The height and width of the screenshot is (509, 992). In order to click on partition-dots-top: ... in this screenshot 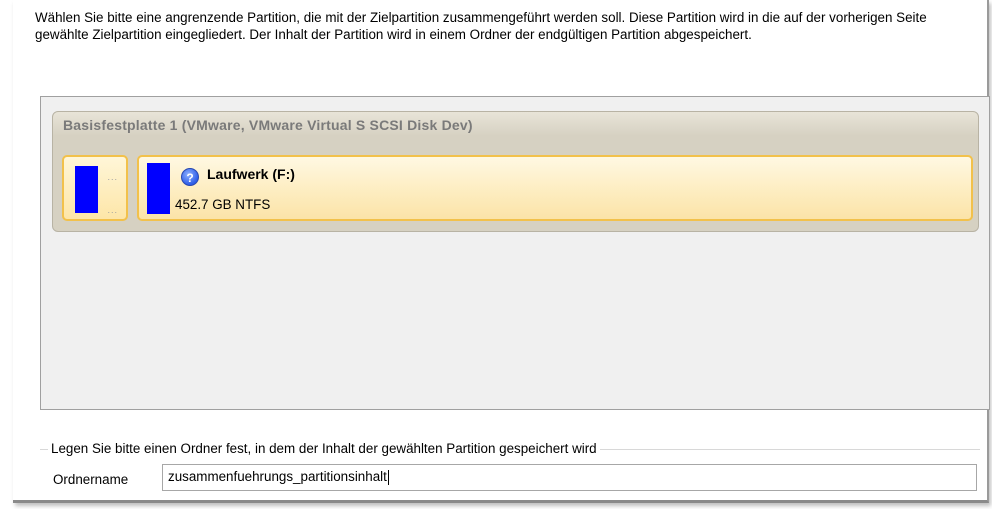, I will do `click(112, 177)`.